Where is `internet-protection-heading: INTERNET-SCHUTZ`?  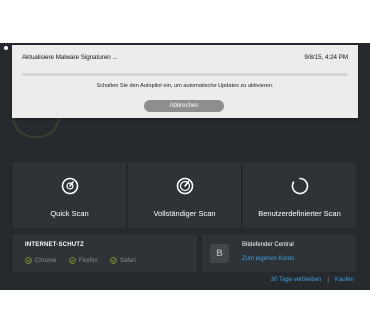
internet-protection-heading: INTERNET-SCHUTZ is located at coordinates (54, 245).